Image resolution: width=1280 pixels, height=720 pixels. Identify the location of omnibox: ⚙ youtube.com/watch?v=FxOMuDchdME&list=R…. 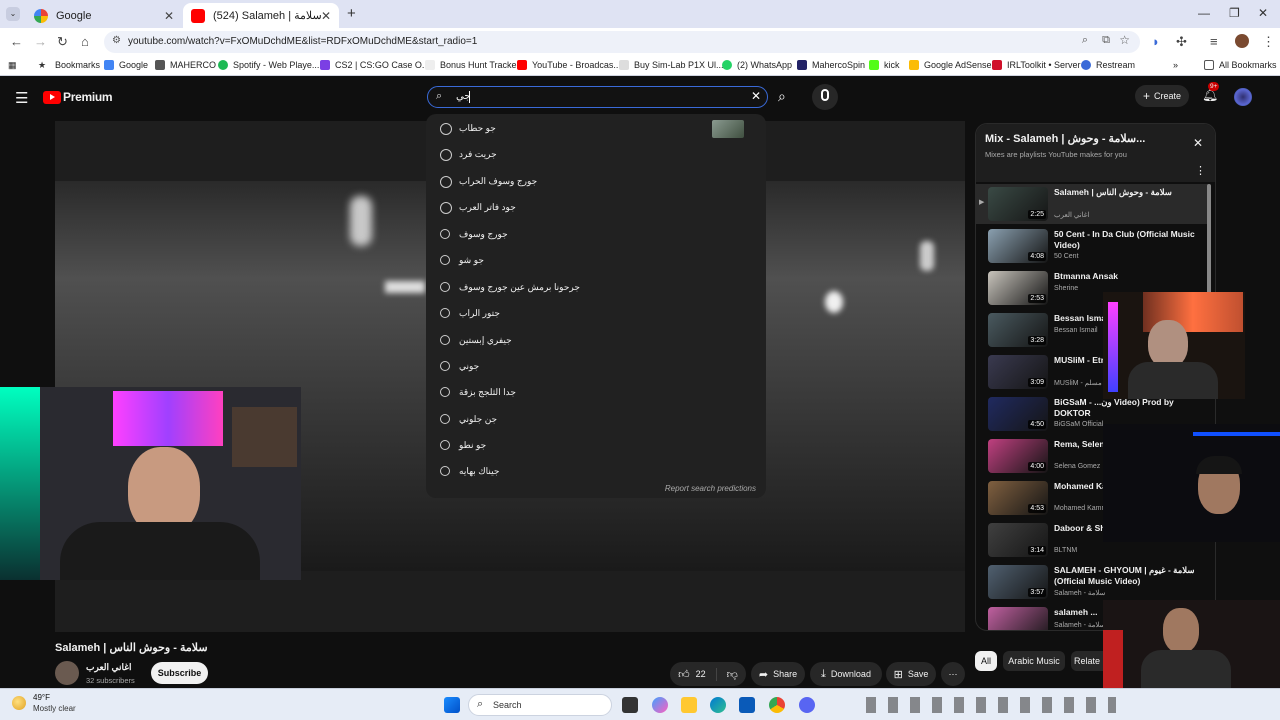
(622, 42).